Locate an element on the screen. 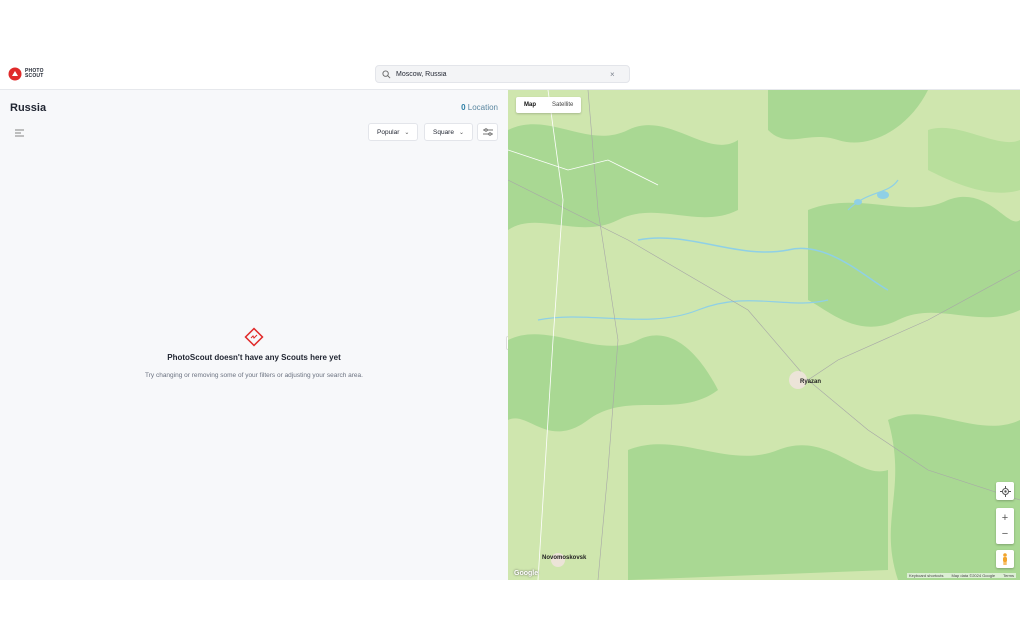 This screenshot has width=1020, height=638. pegman-icon is located at coordinates (1005, 559).